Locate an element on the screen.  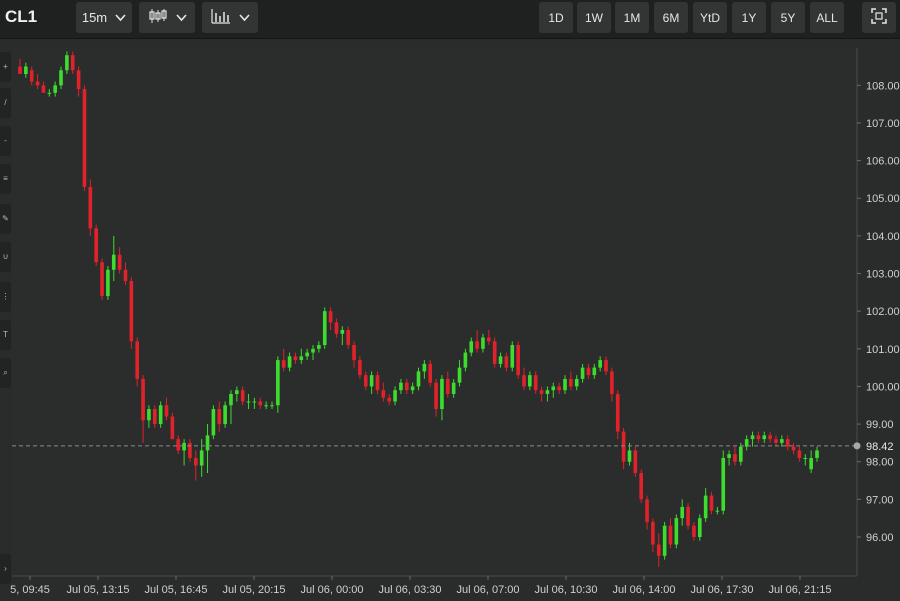
ticker-symbol: CL1 is located at coordinates (21, 16).